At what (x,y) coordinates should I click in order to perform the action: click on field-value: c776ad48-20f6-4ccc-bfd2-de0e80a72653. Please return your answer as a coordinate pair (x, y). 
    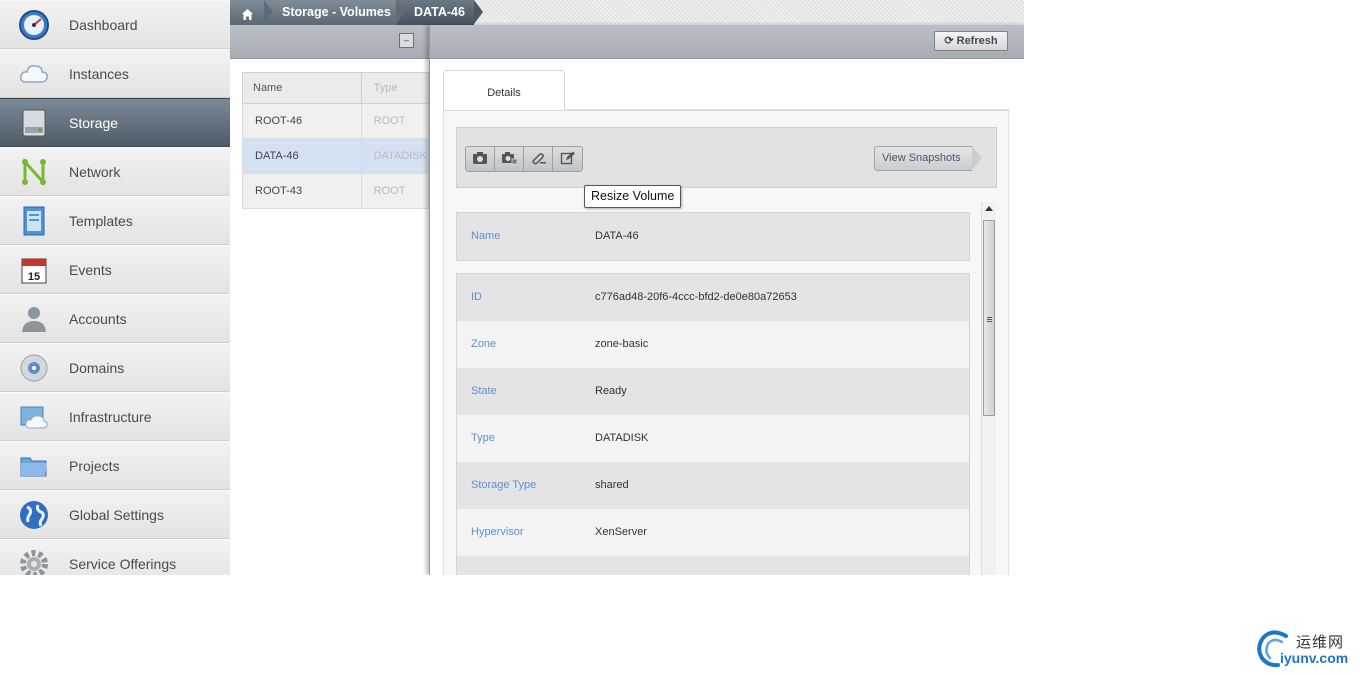
    Looking at the image, I should click on (696, 297).